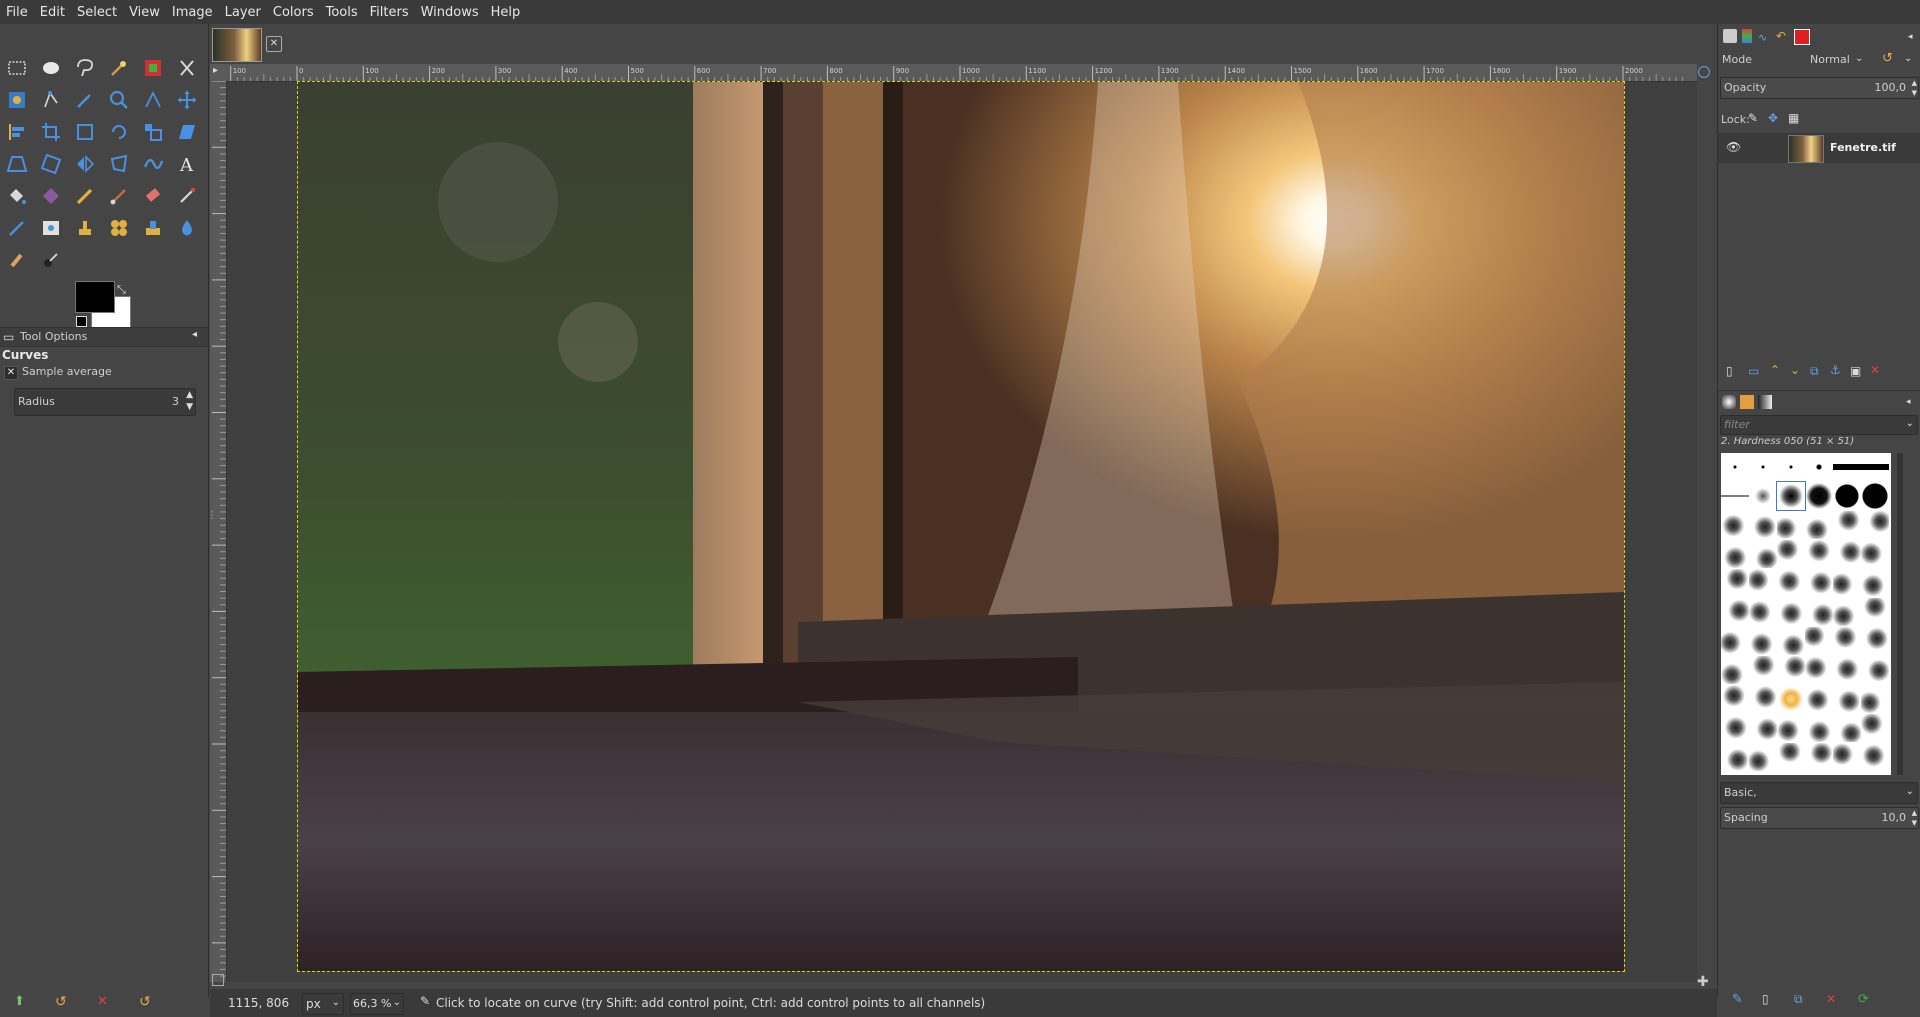  Describe the element at coordinates (187, 228) in the screenshot. I see `blur-icon` at that location.